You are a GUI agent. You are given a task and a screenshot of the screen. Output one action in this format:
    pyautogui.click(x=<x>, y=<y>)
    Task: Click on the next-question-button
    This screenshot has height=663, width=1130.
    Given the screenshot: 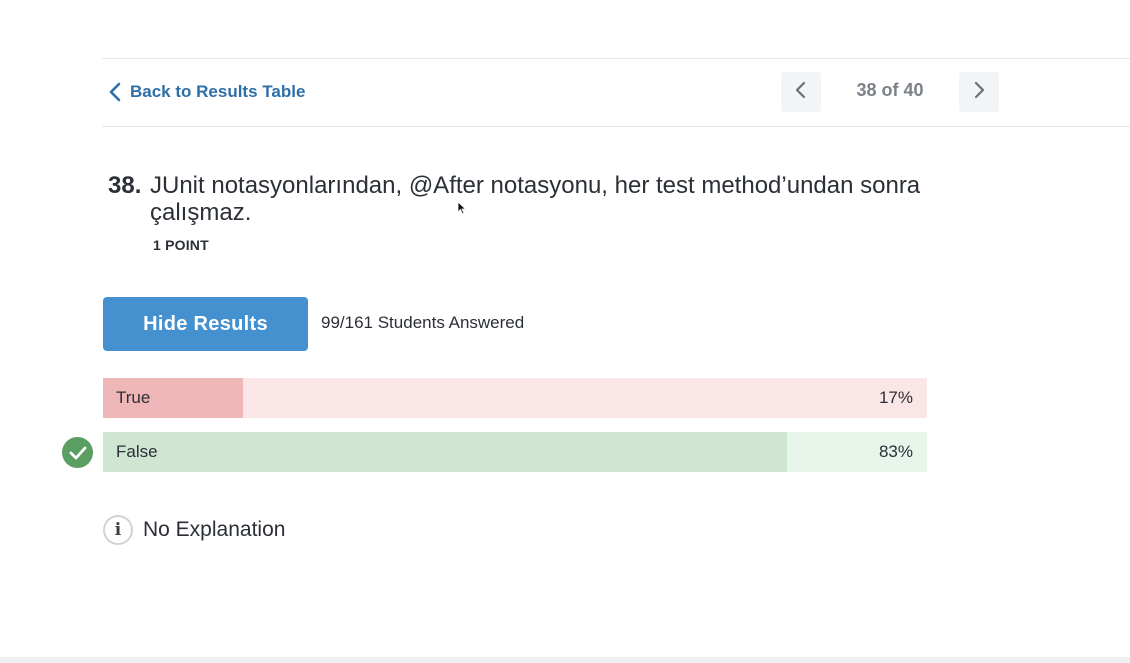 What is the action you would take?
    pyautogui.click(x=979, y=92)
    